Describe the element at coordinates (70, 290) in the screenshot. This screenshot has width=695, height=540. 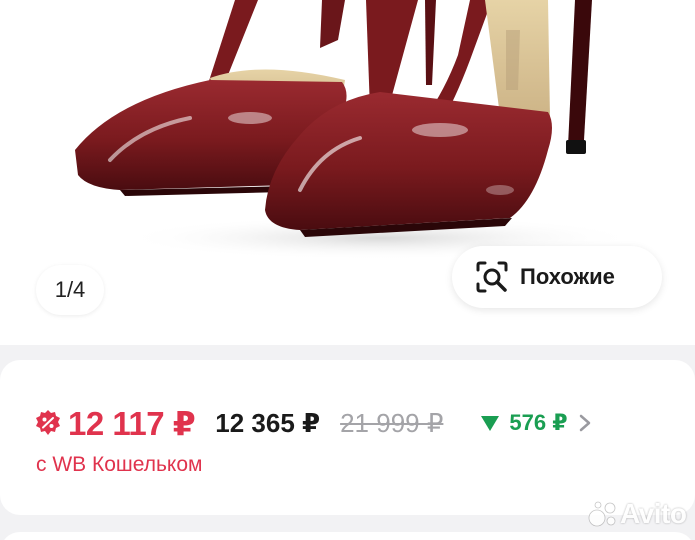
I see `gallery-page-counter: 1/4` at that location.